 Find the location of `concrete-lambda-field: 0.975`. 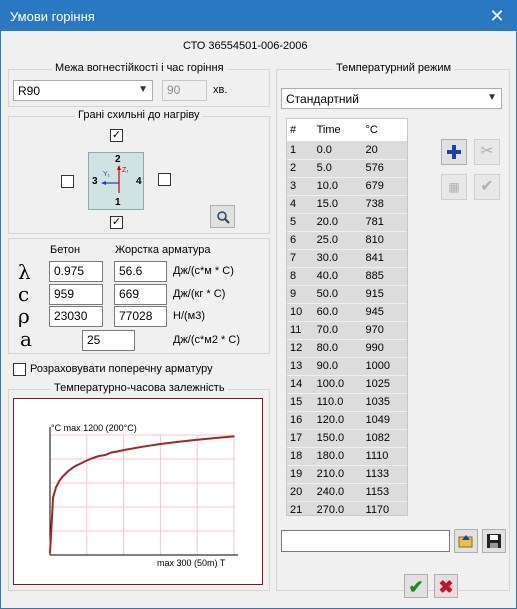

concrete-lambda-field: 0.975 is located at coordinates (76, 271).